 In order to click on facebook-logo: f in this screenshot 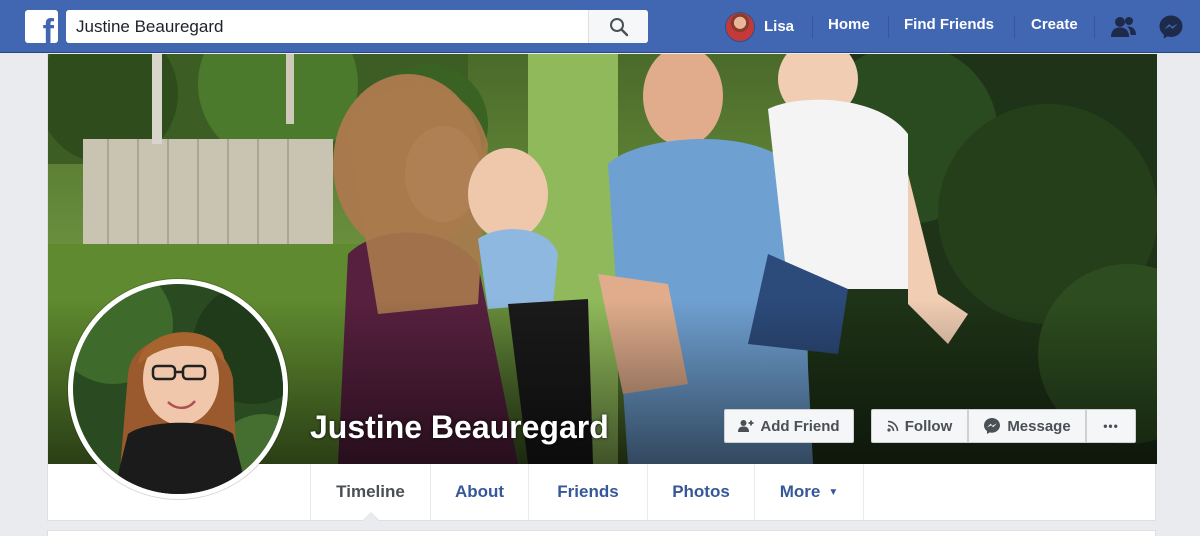, I will do `click(41, 26)`.